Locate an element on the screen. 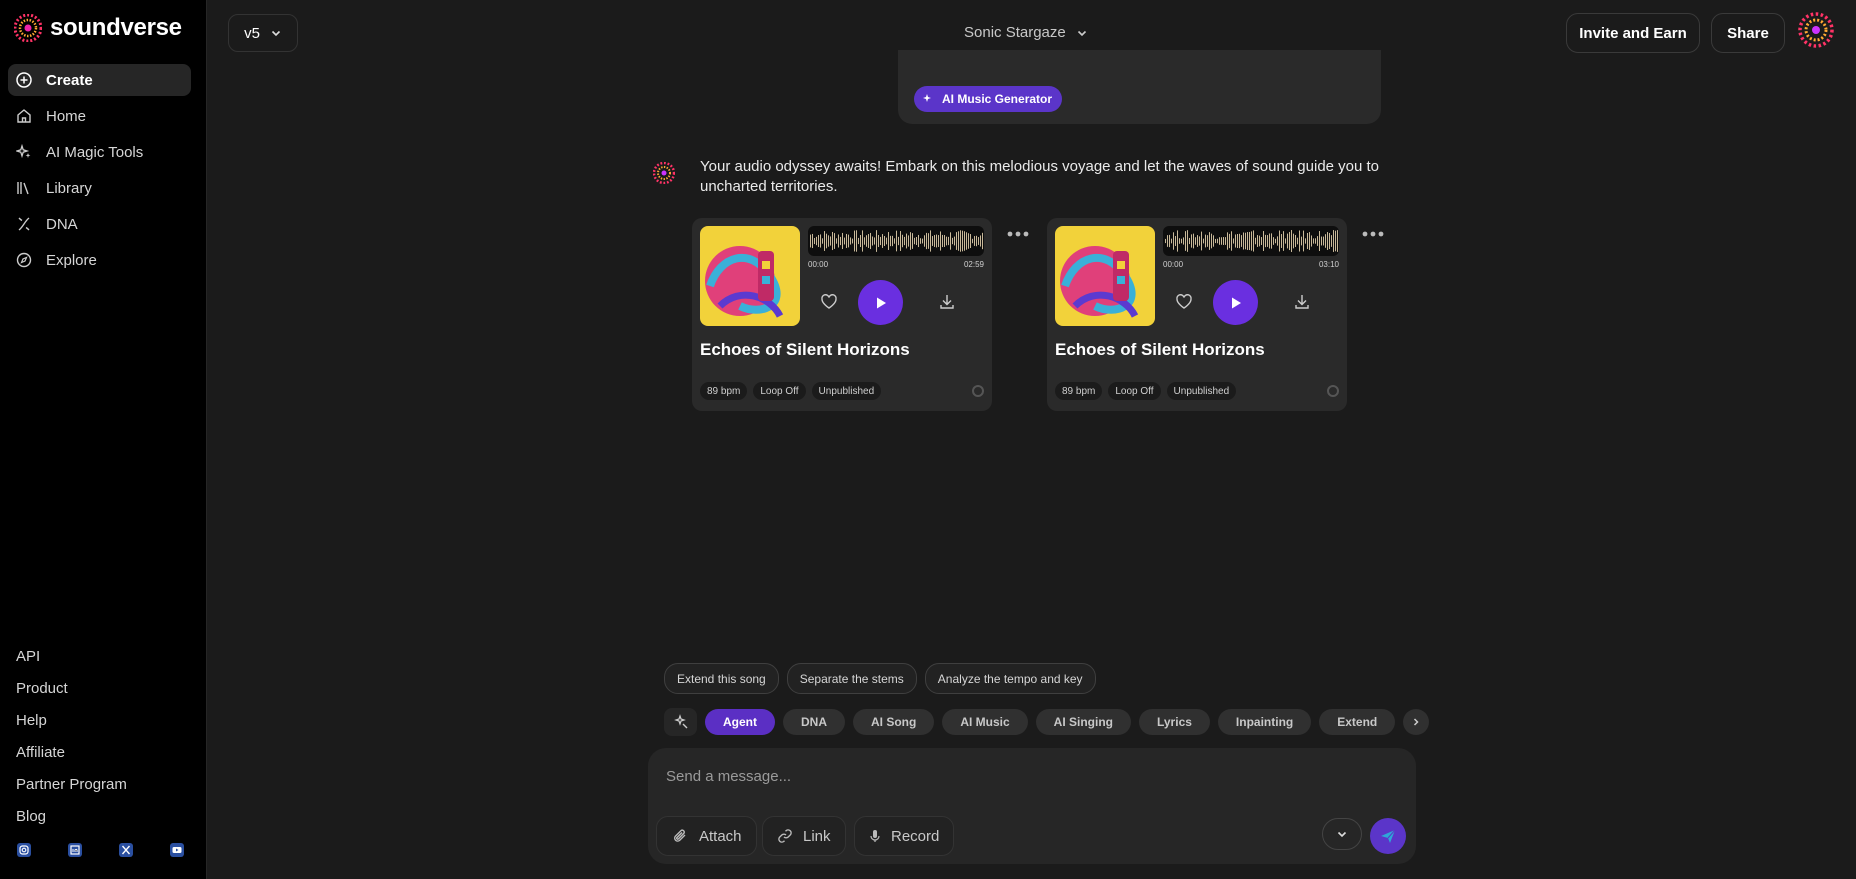  mode-inpainting: Inpainting is located at coordinates (1264, 722).